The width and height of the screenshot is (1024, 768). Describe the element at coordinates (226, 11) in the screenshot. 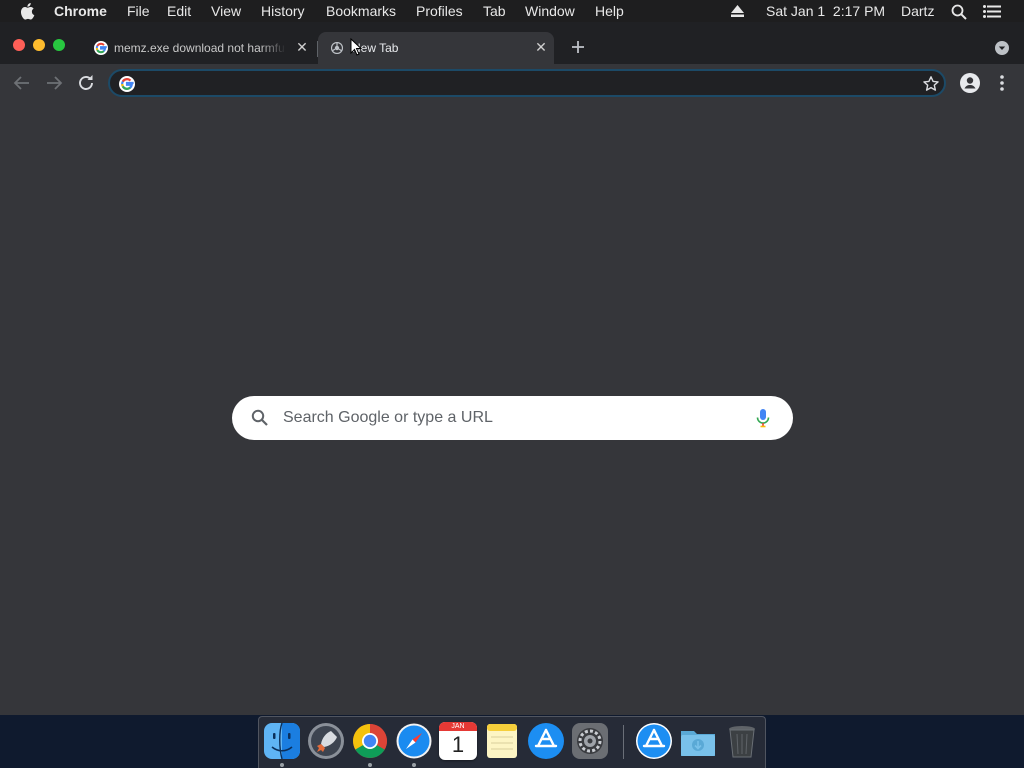

I see `menu-view: View` at that location.